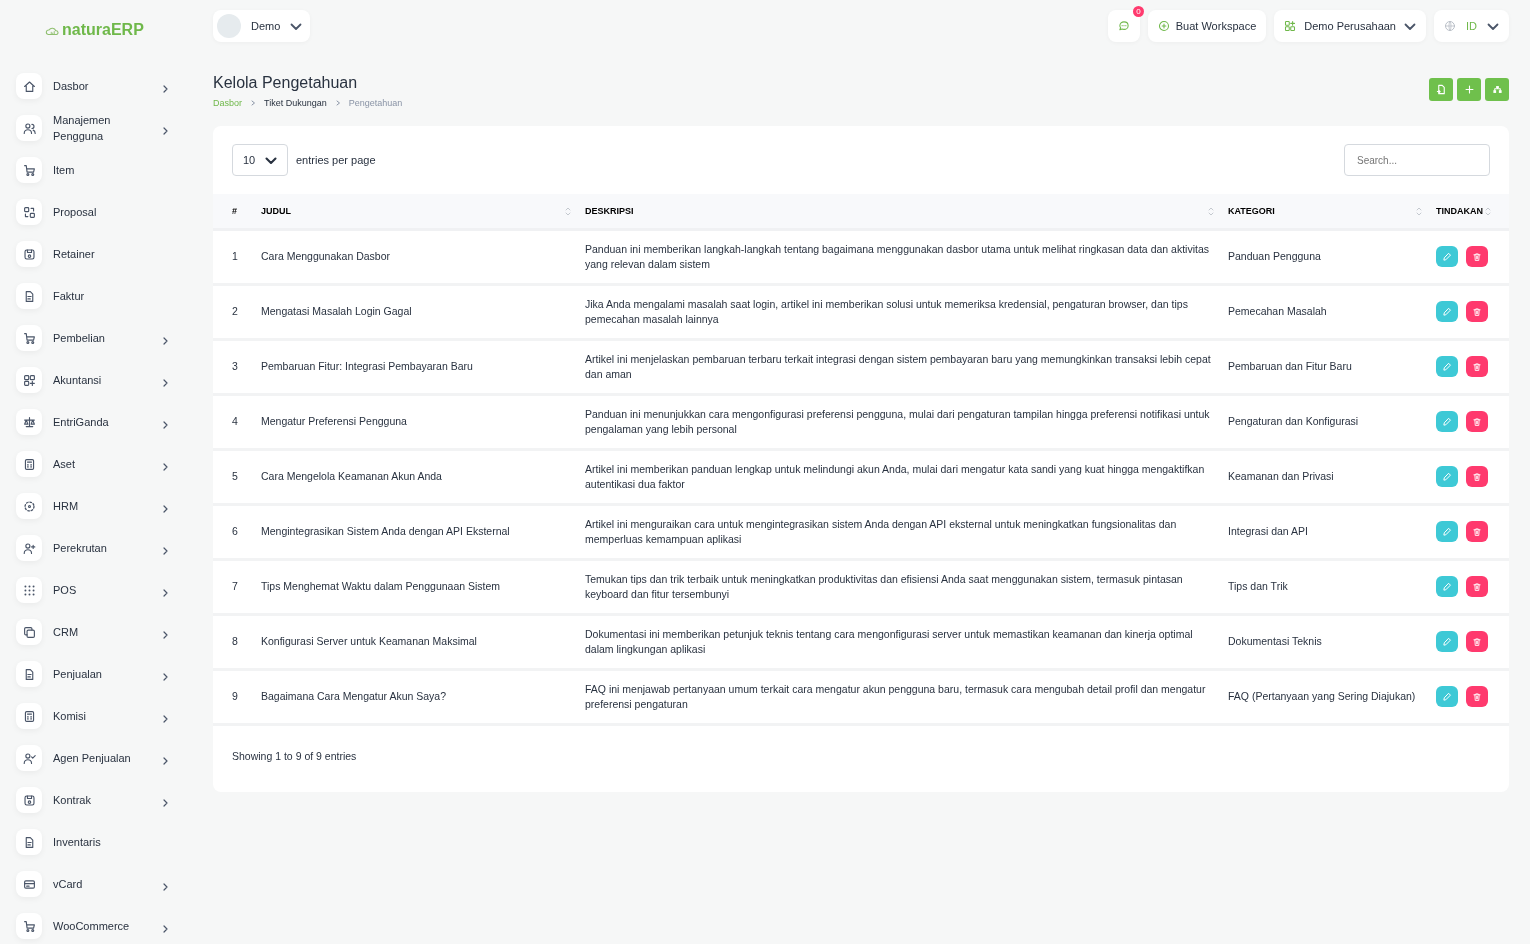 Image resolution: width=1530 pixels, height=944 pixels. What do you see at coordinates (375, 103) in the screenshot?
I see `breadcrumb-current: Pengetahuan` at bounding box center [375, 103].